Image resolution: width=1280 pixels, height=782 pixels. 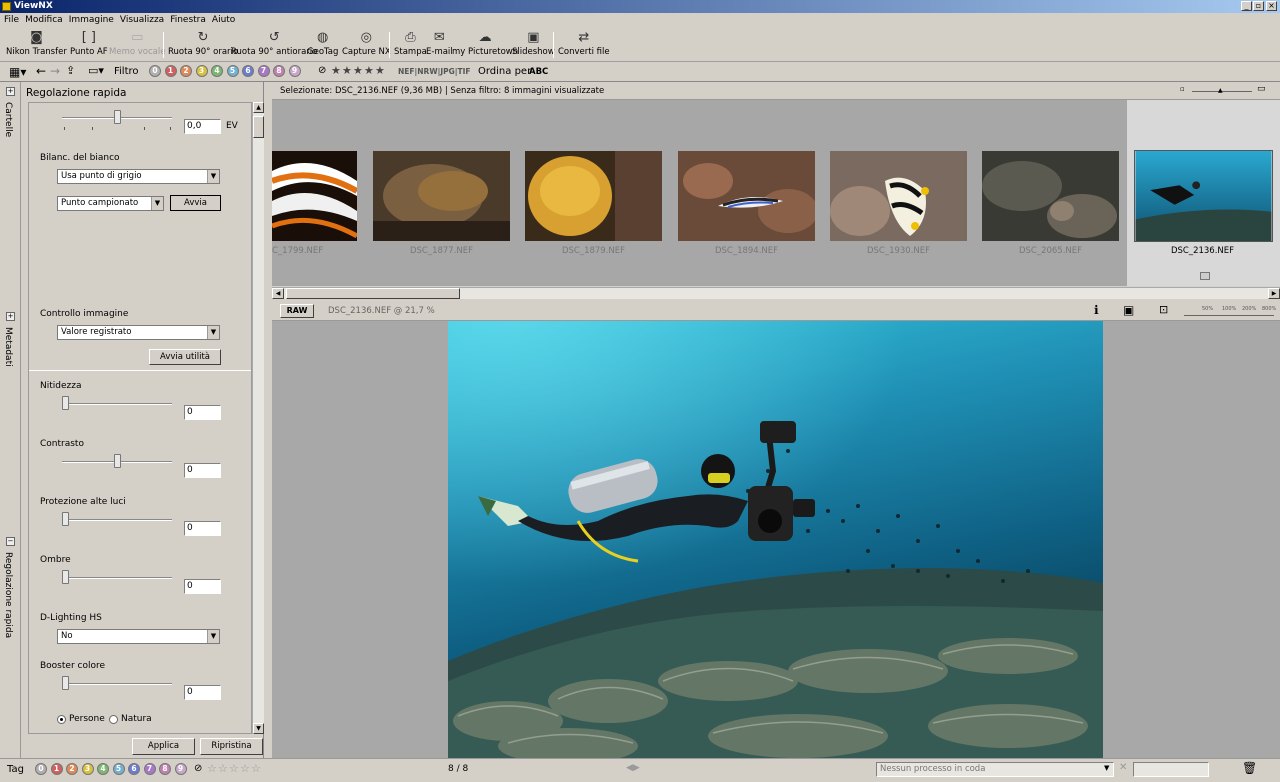 I want to click on contrast-slider, so click(x=117, y=461).